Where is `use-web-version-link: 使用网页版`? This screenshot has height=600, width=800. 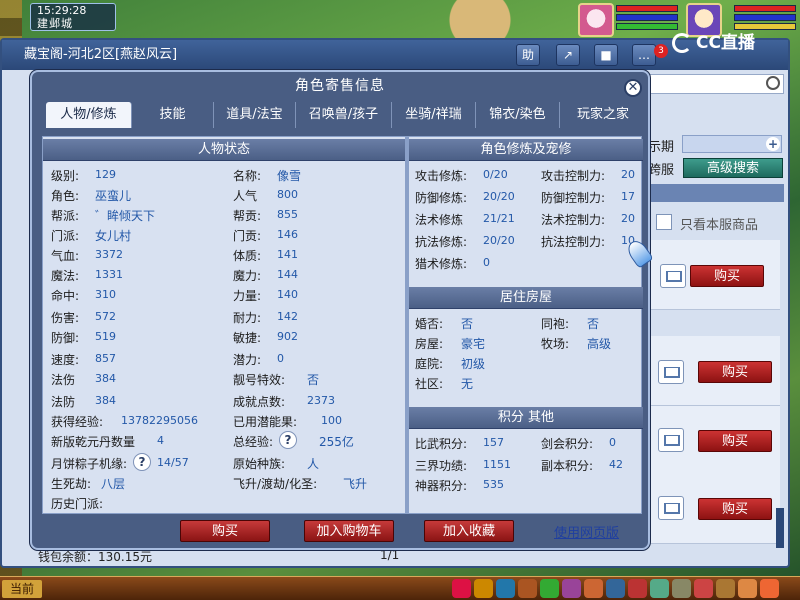
use-web-version-link: 使用网页版 is located at coordinates (586, 531).